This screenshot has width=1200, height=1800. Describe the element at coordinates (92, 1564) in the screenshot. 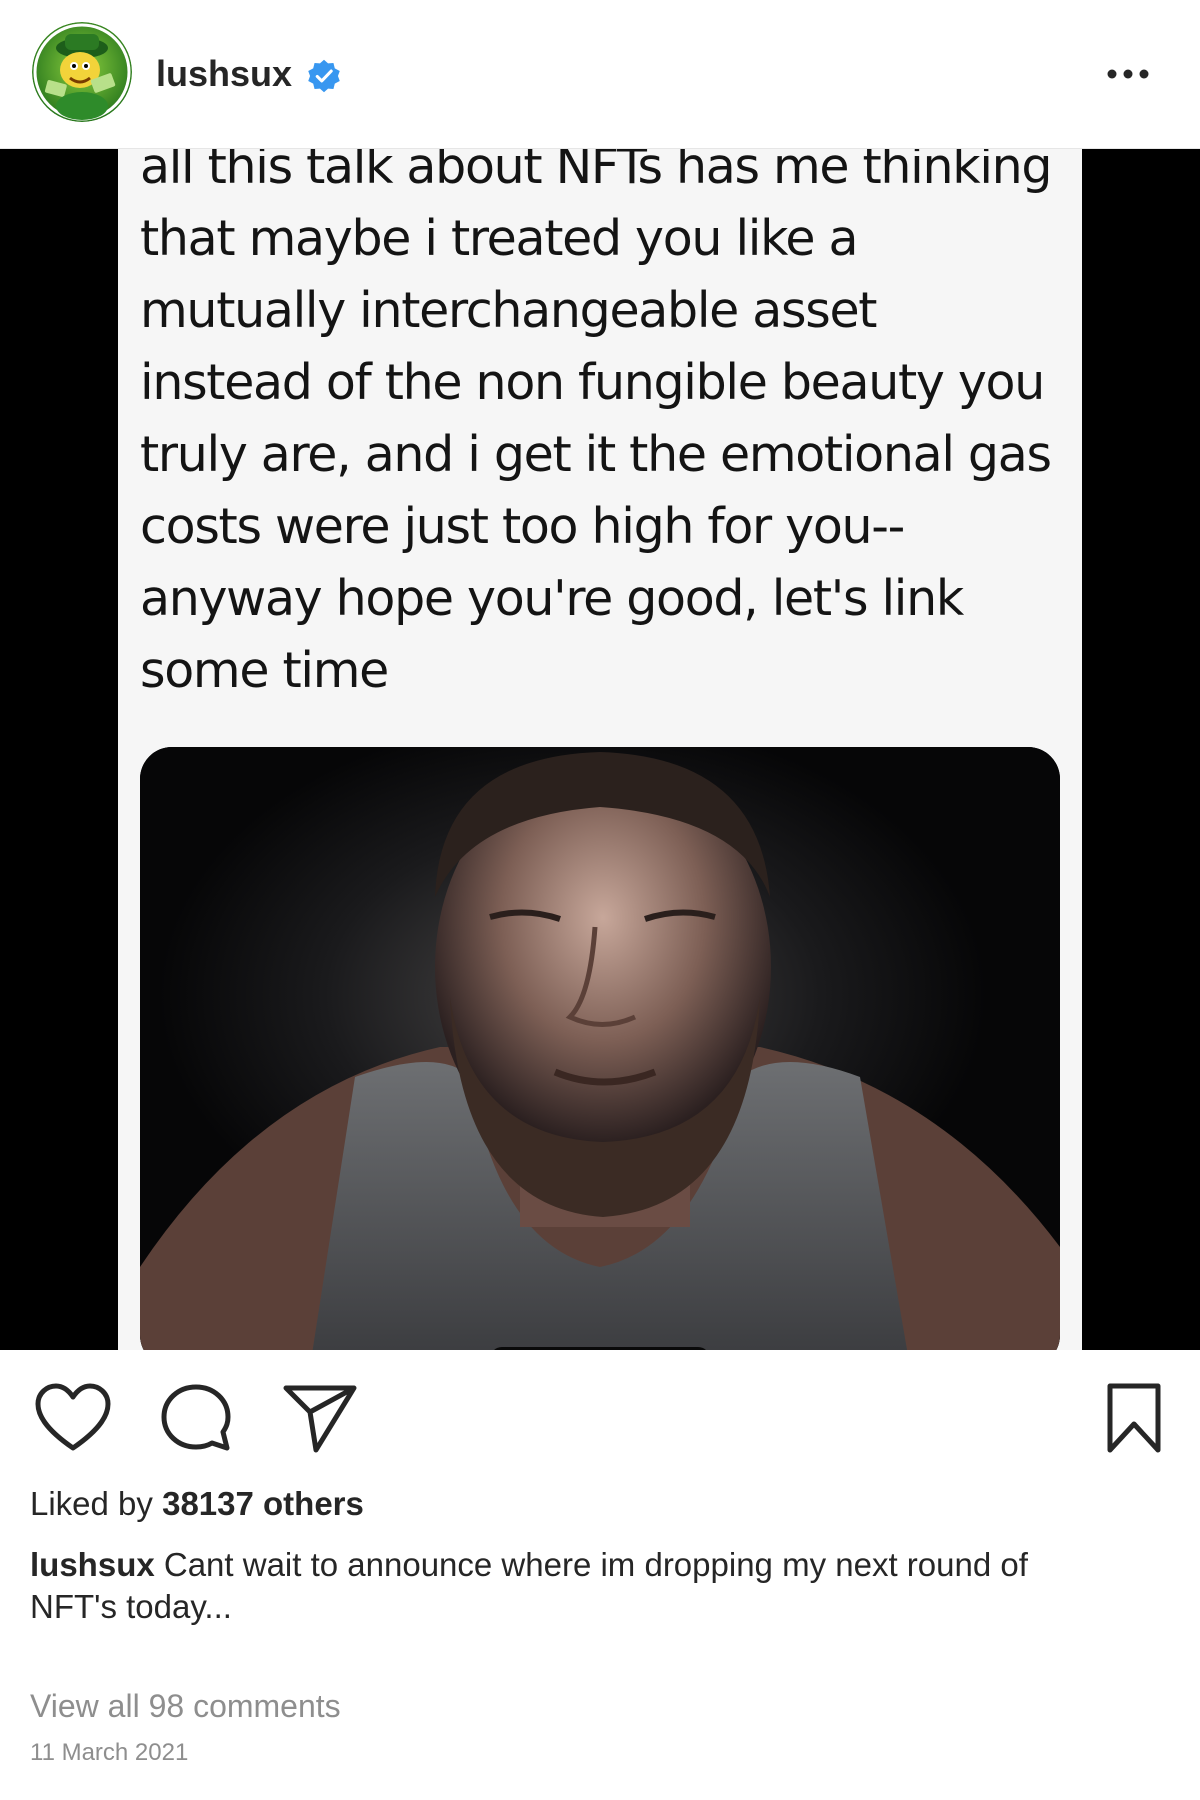

I see `caption-username: lushsux` at that location.